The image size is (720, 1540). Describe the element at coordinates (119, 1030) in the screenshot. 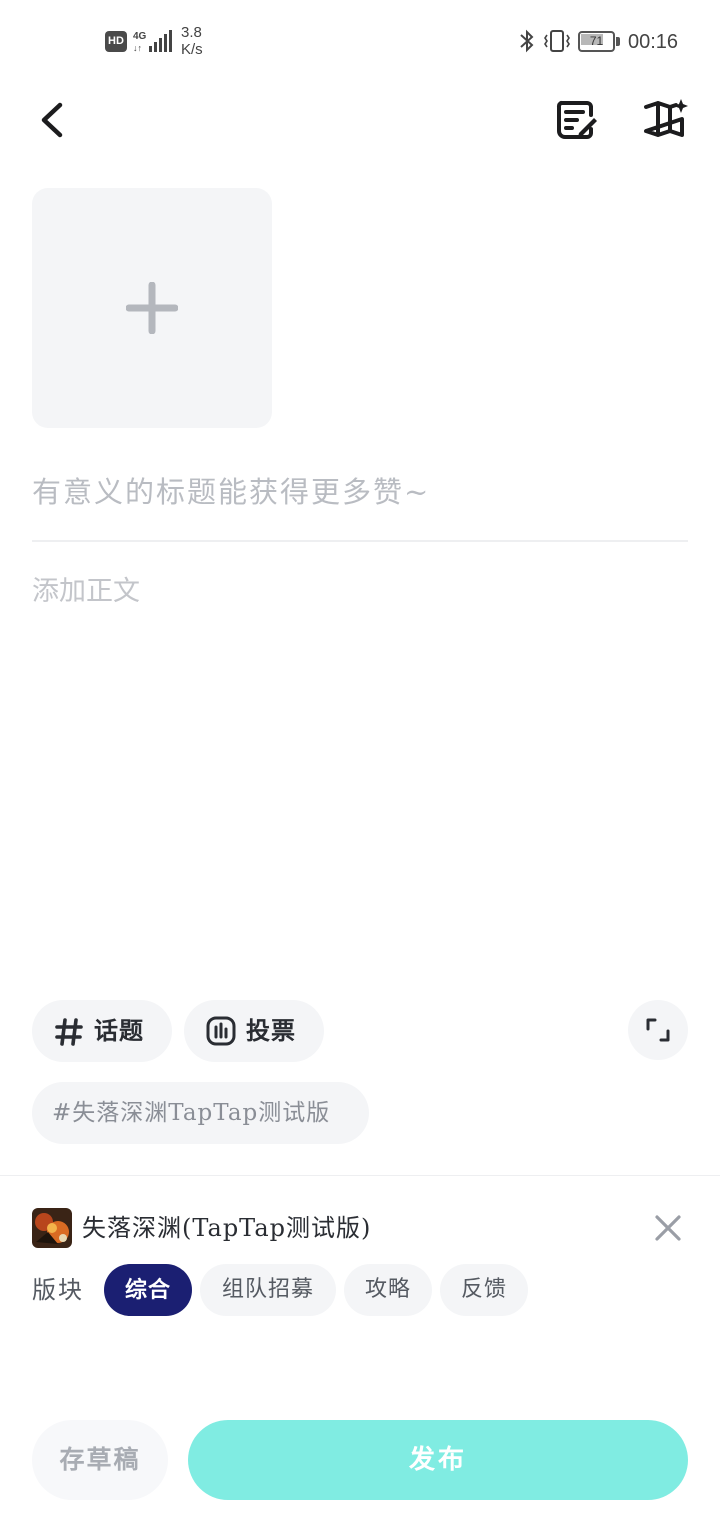

I see `topic-label: 话题` at that location.